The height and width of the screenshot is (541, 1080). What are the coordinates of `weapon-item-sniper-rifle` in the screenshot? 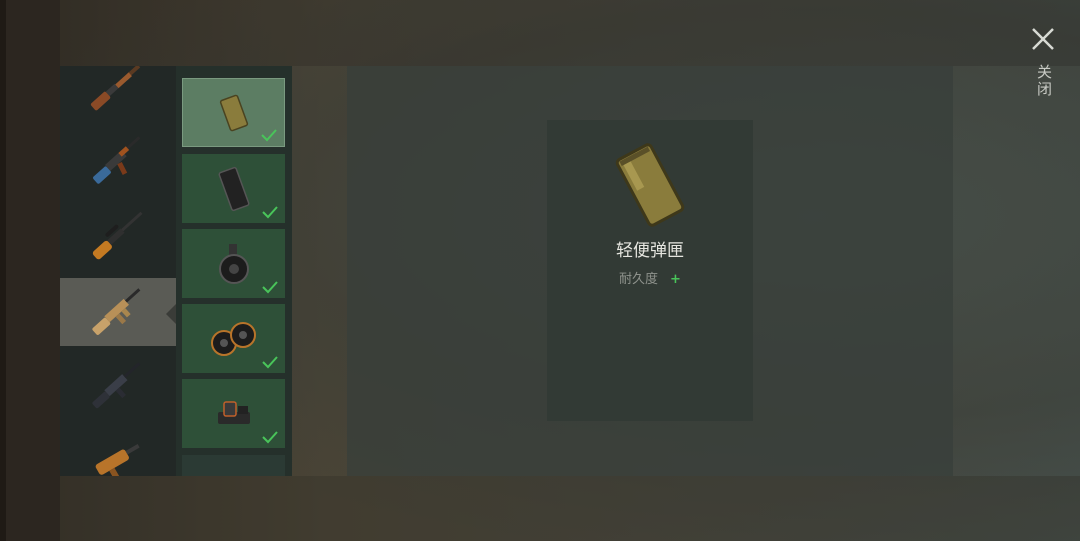 It's located at (118, 236).